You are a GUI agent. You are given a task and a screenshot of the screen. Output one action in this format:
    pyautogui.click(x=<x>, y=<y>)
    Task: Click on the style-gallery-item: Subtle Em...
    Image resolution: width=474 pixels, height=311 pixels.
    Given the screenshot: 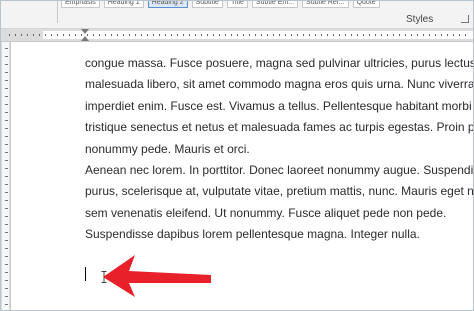 What is the action you would take?
    pyautogui.click(x=275, y=4)
    